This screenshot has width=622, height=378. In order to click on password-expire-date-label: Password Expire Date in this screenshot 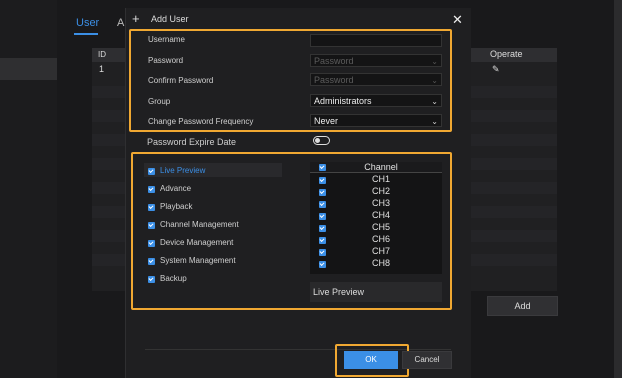, I will do `click(192, 142)`.